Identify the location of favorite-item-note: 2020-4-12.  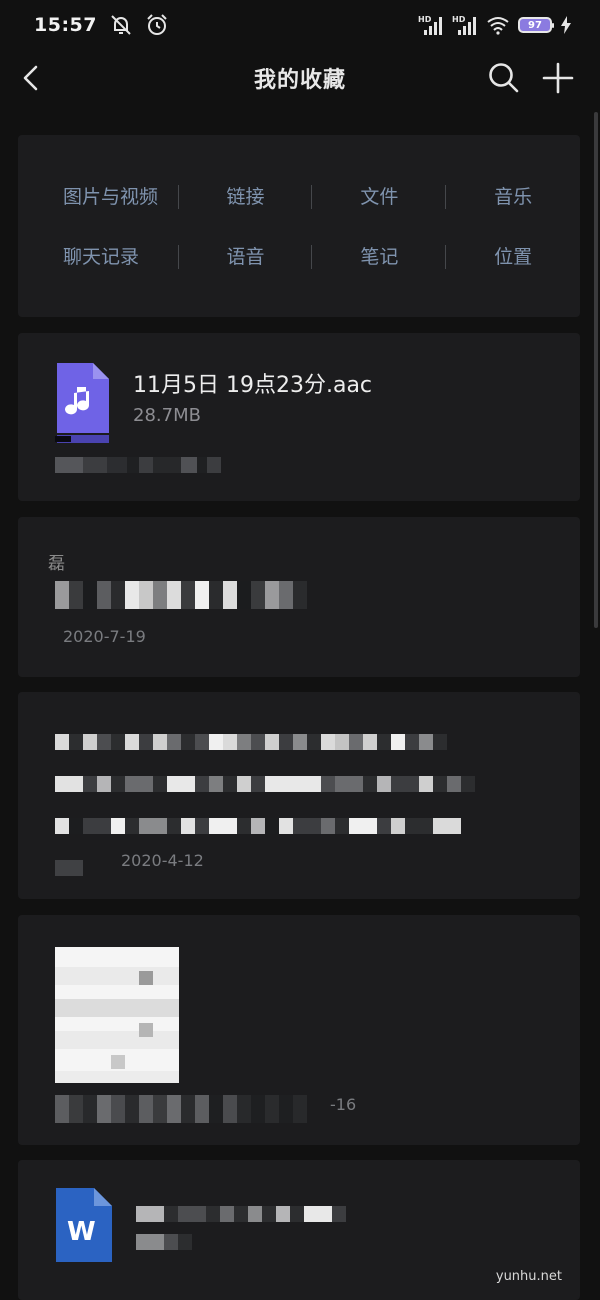
(299, 795).